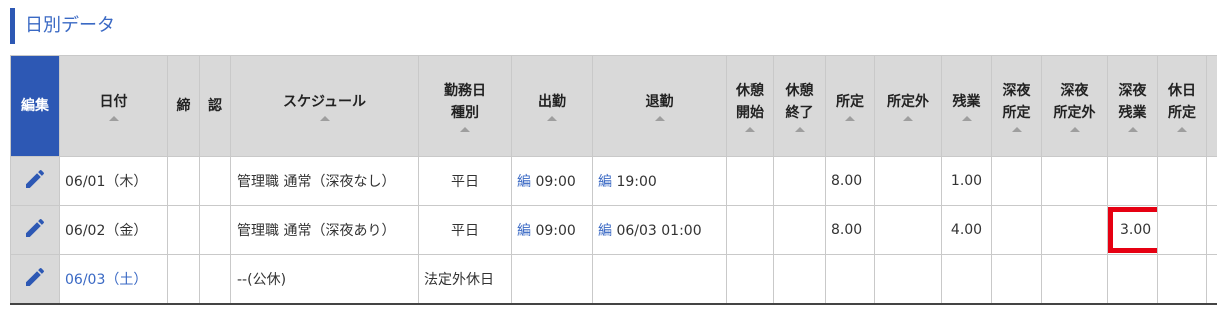 This screenshot has height=311, width=1217. Describe the element at coordinates (1182, 106) in the screenshot. I see `header-holiday-scheduled: 休日 所定` at that location.